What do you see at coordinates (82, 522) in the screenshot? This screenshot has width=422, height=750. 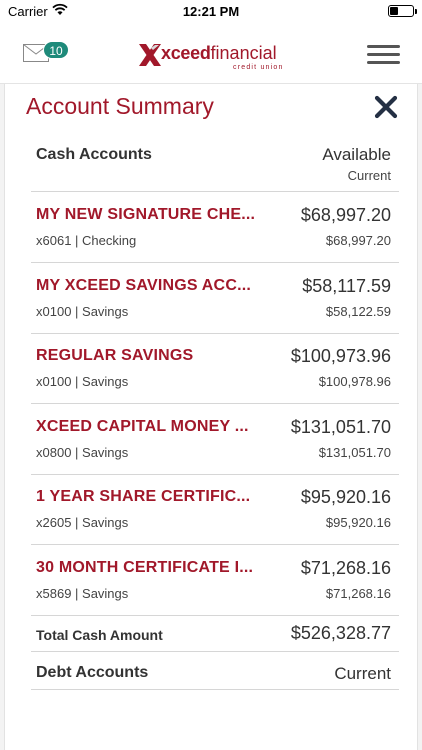 I see `account-detail: x2605 | Savings` at bounding box center [82, 522].